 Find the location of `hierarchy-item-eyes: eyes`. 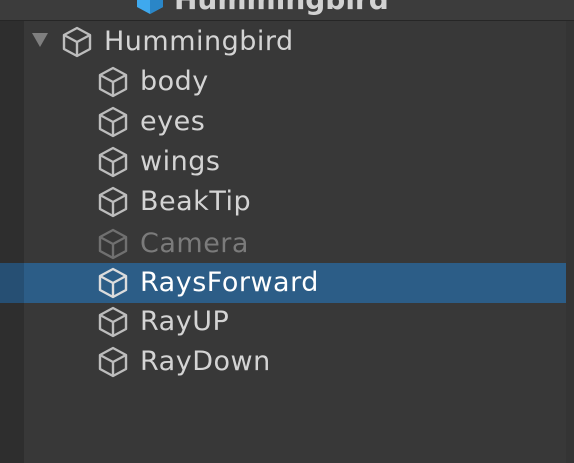

hierarchy-item-eyes: eyes is located at coordinates (283, 122).